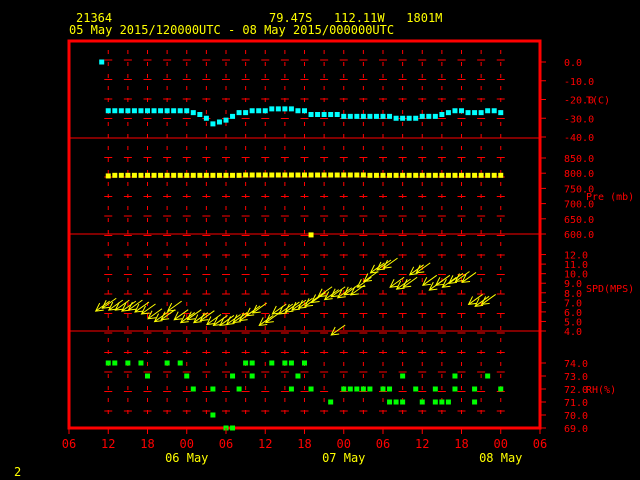 This screenshot has height=480, width=640. I want to click on pressure-tick-label: 600.0, so click(579, 235).